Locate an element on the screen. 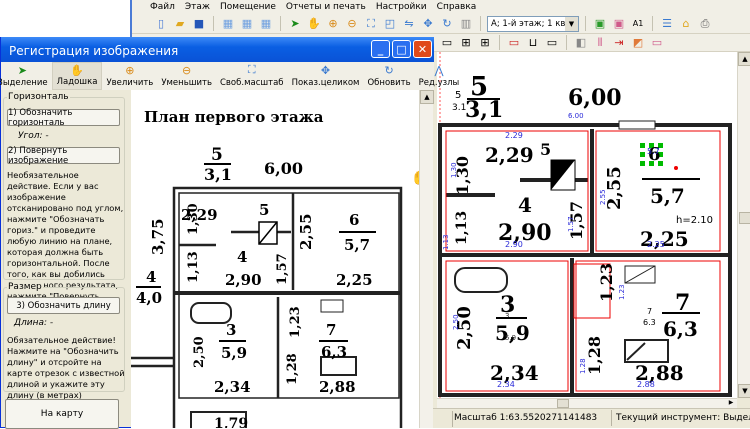  plan-label: 2.90 is located at coordinates (514, 244).